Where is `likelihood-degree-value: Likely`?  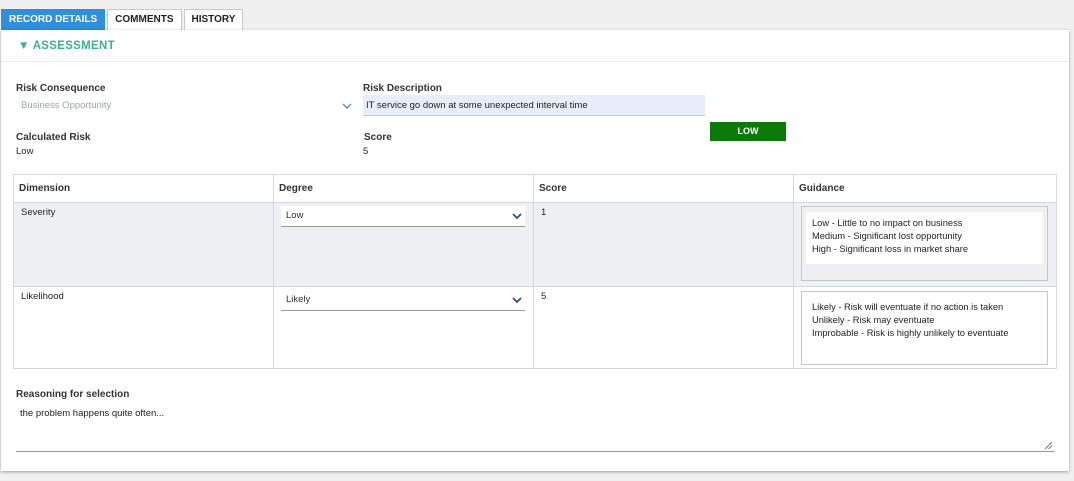 likelihood-degree-value: Likely is located at coordinates (298, 299).